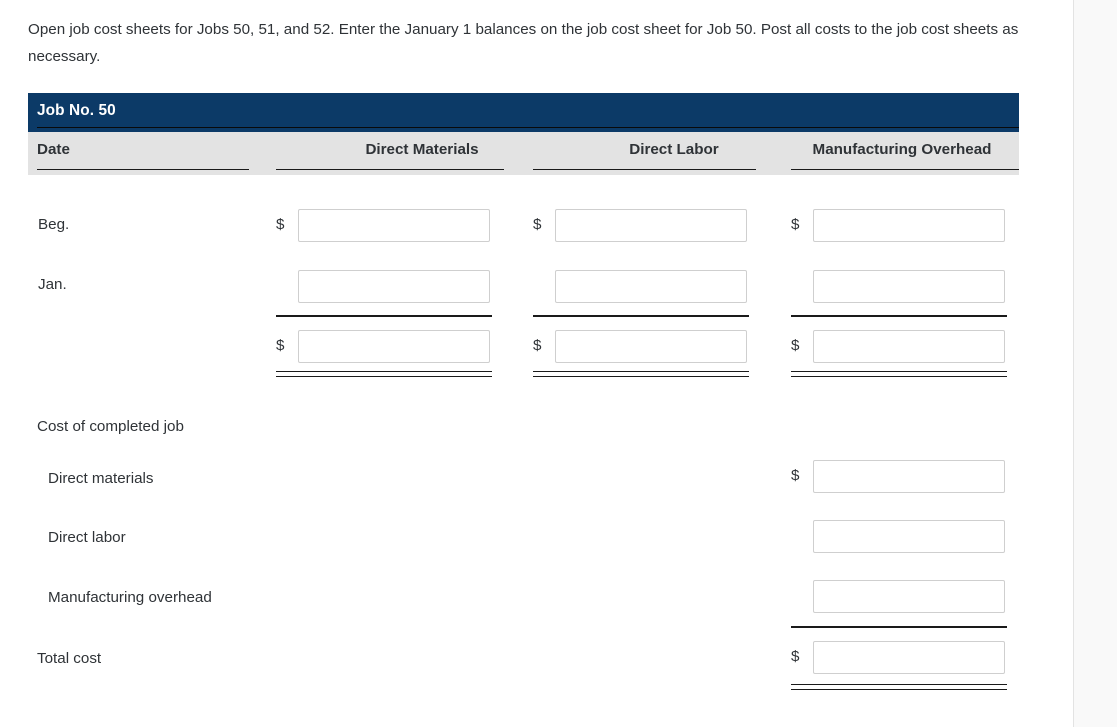  Describe the element at coordinates (528, 127) in the screenshot. I see `job-title-underline` at that location.